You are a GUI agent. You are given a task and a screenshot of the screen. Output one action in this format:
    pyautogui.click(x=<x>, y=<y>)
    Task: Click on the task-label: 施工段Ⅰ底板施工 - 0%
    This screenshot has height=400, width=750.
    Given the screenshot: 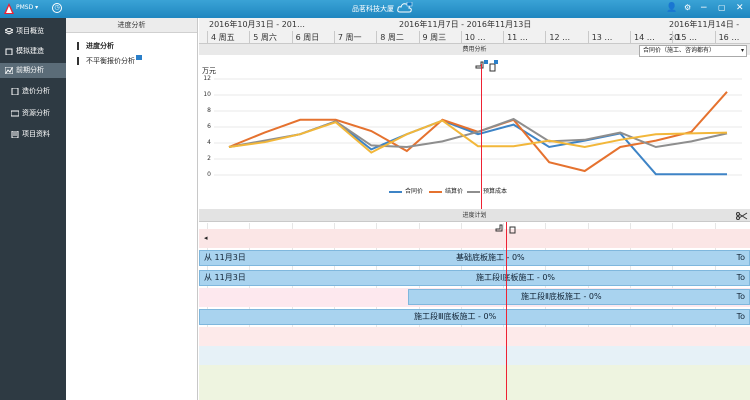 What is the action you would take?
    pyautogui.click(x=516, y=277)
    